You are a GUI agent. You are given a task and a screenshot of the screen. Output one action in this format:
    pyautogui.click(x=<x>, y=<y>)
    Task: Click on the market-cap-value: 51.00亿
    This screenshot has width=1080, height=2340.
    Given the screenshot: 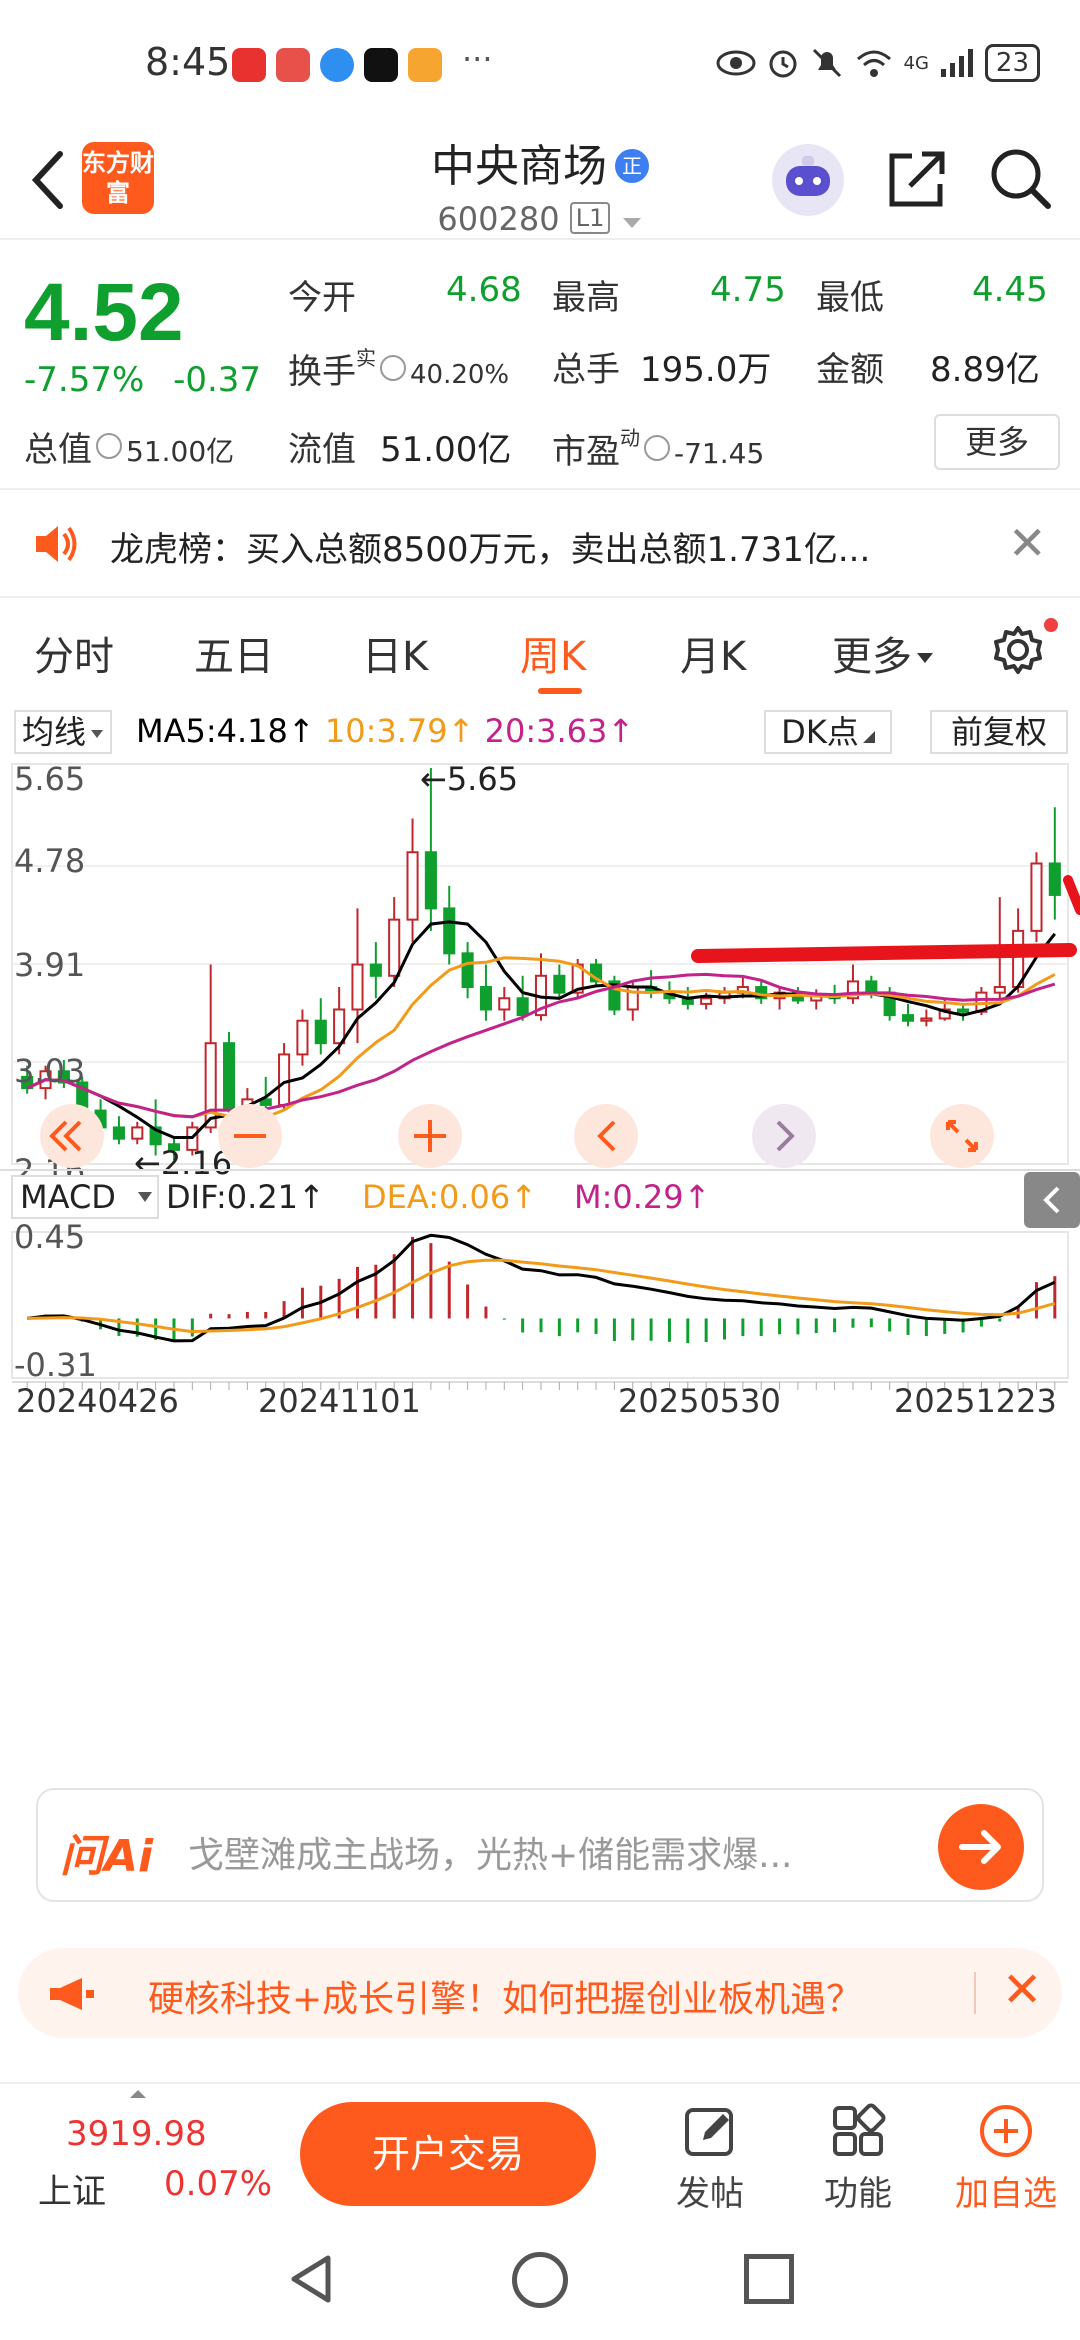 What is the action you would take?
    pyautogui.click(x=180, y=451)
    